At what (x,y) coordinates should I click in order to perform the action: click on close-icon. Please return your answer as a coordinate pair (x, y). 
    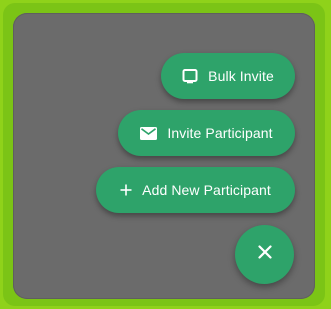
    Looking at the image, I should click on (264, 254).